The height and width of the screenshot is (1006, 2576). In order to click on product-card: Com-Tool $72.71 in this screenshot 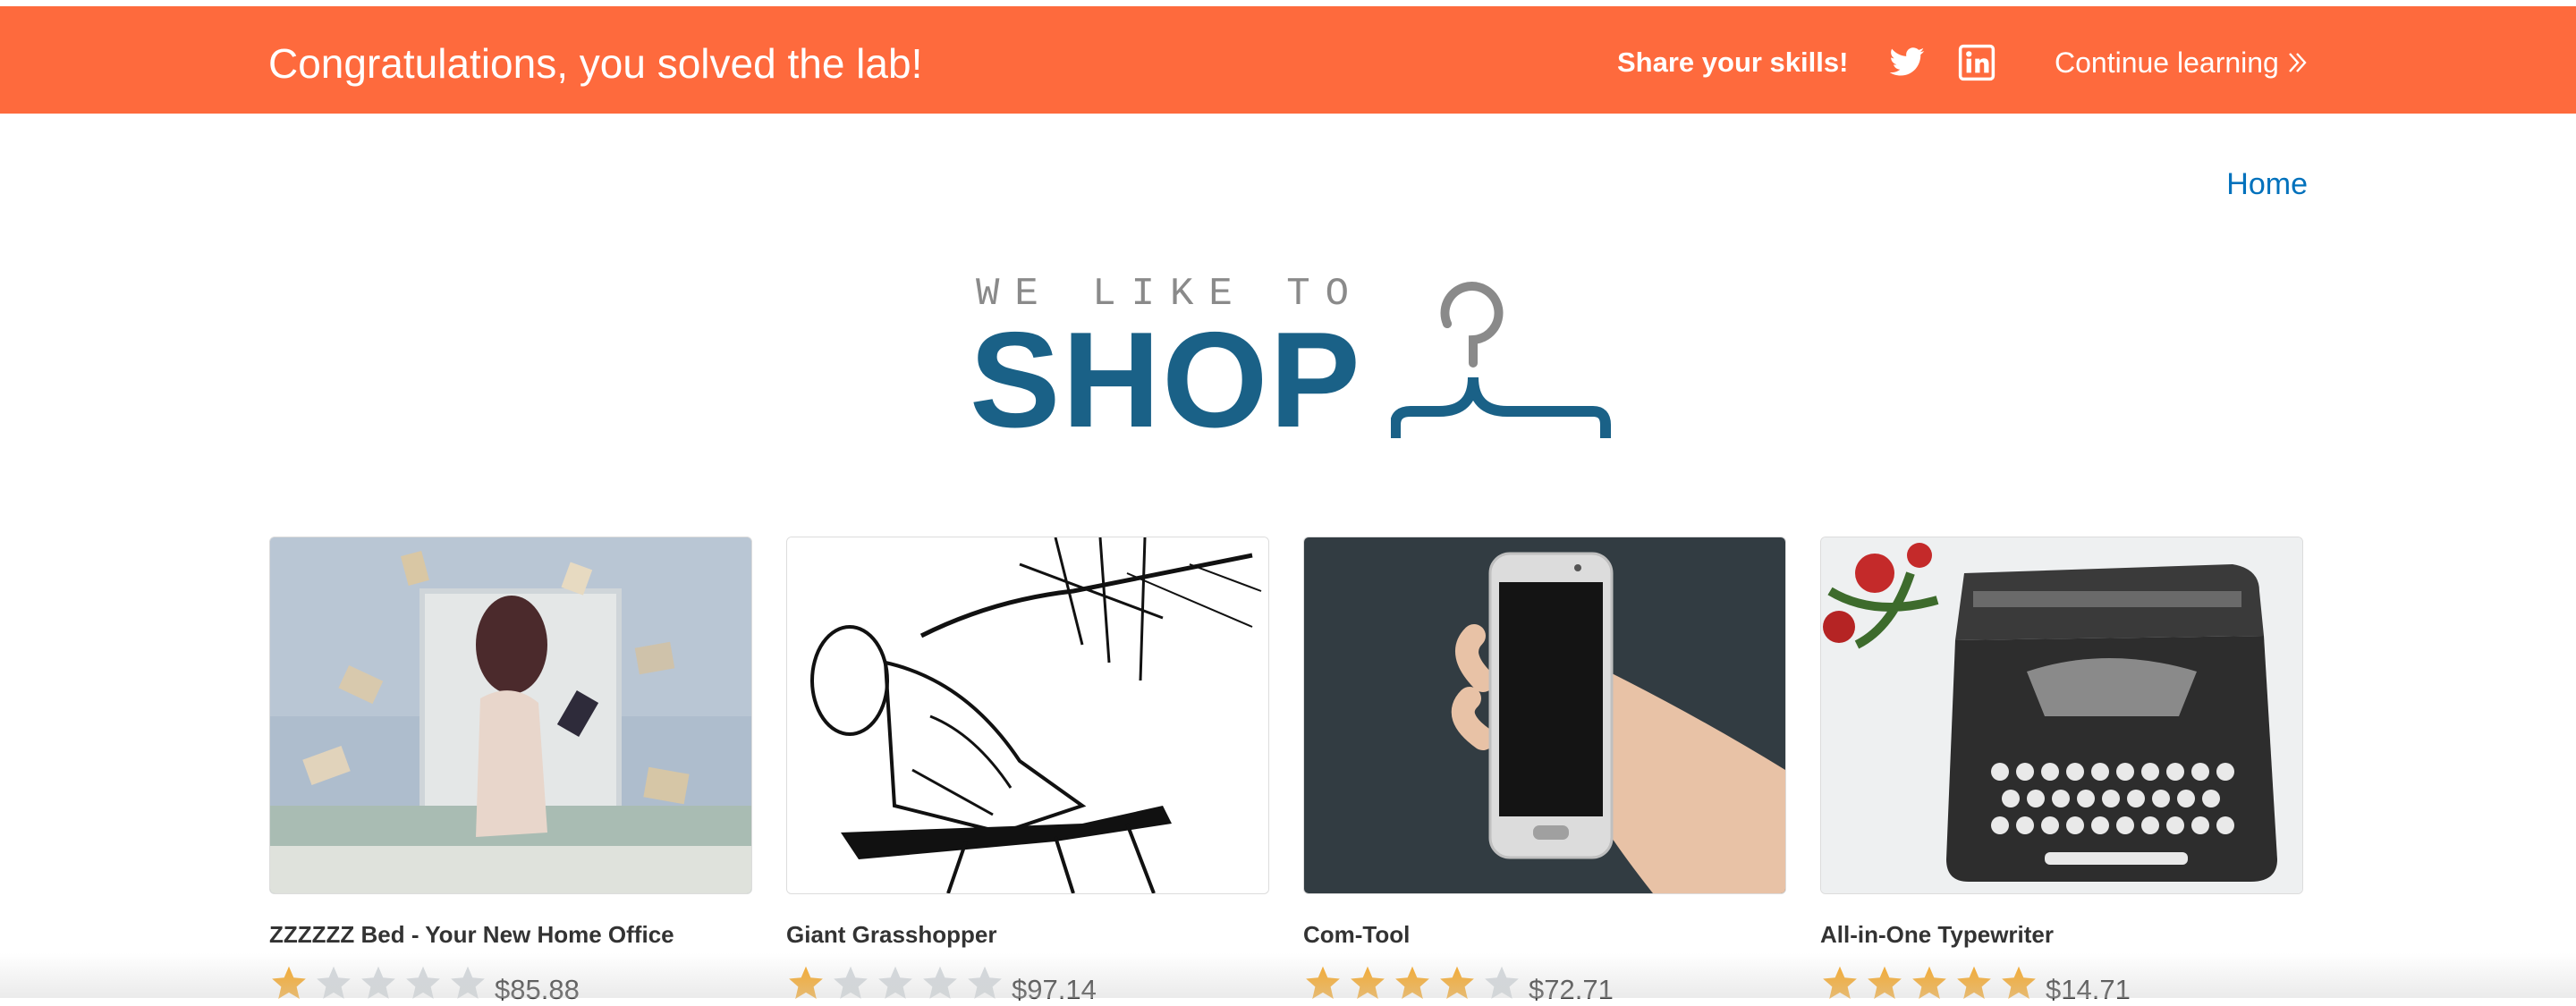, I will do `click(1544, 771)`.